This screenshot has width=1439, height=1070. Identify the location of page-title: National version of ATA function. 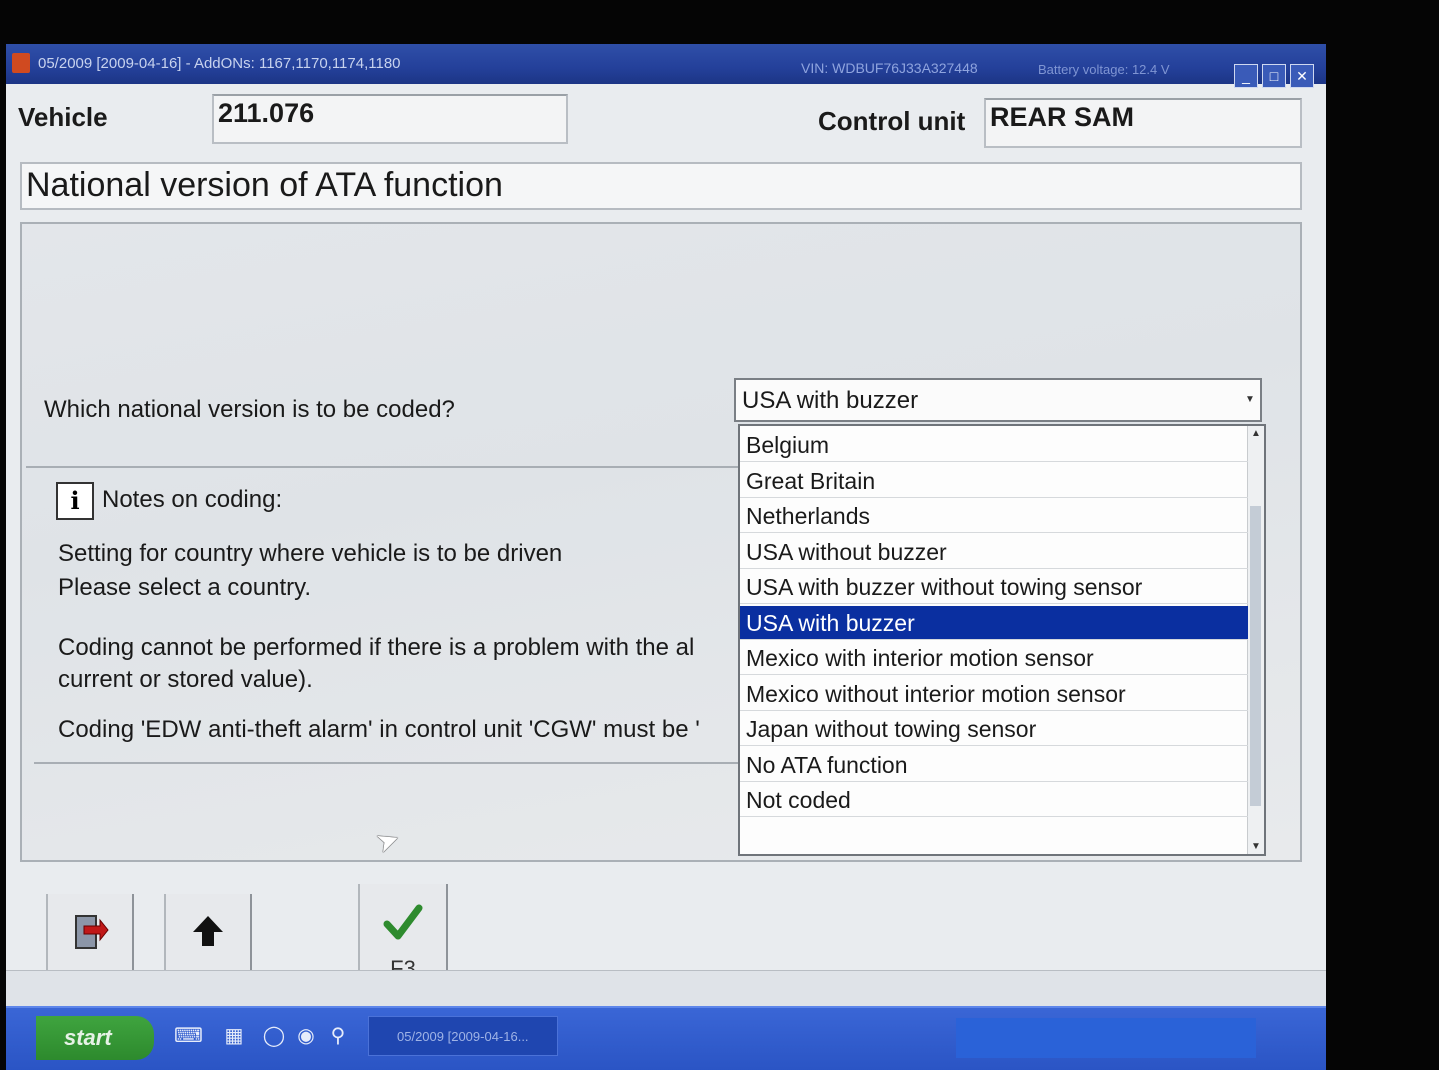
(661, 186).